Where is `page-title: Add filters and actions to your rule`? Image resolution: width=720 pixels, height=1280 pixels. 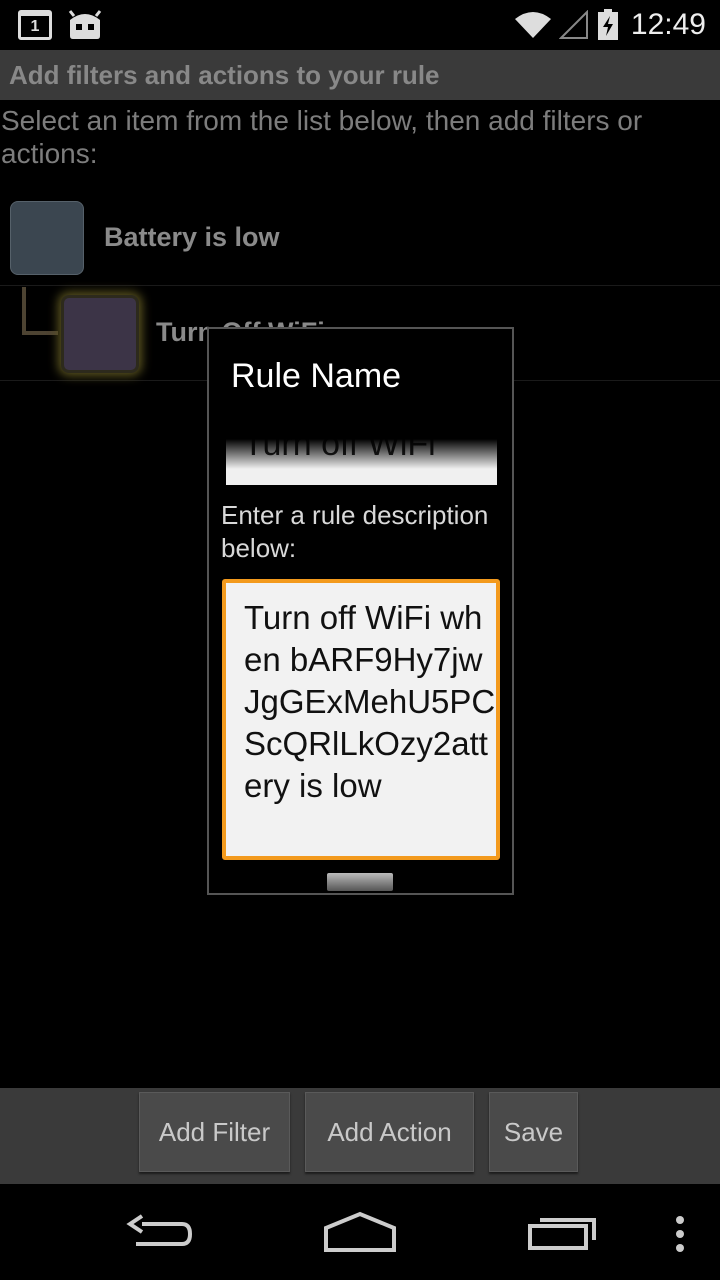
page-title: Add filters and actions to your rule is located at coordinates (360, 75).